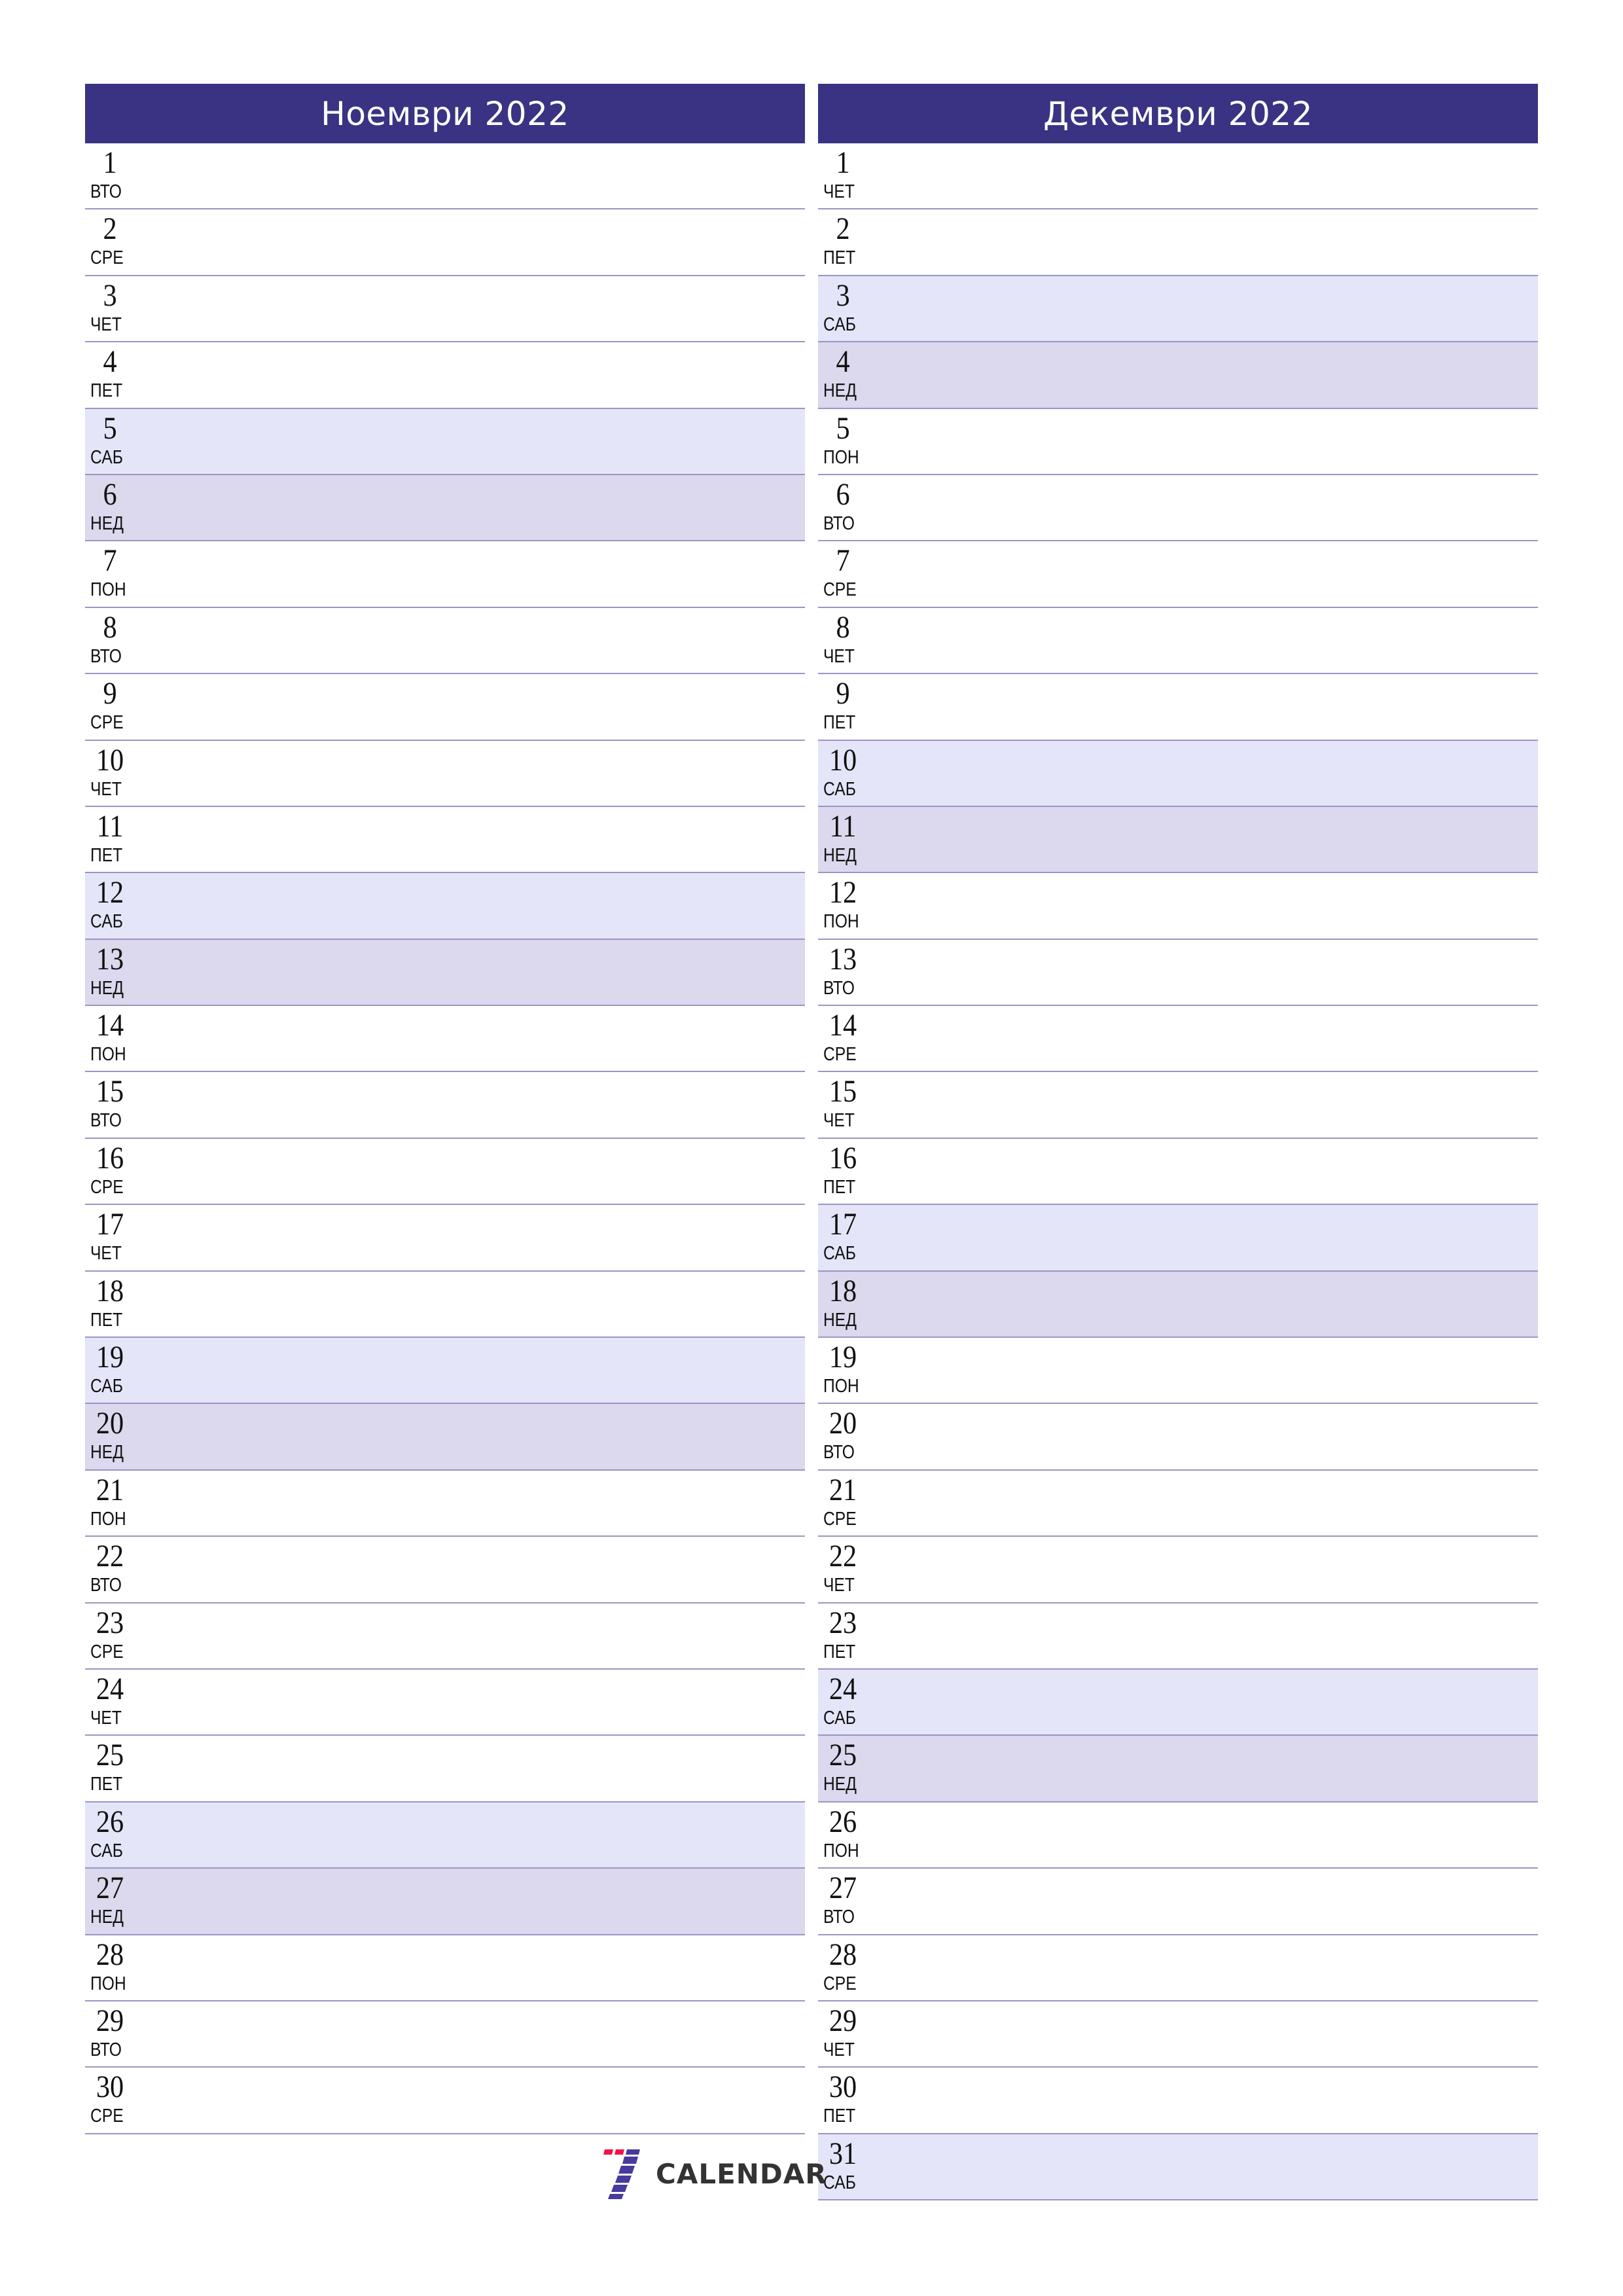 This screenshot has height=2296, width=1623. Describe the element at coordinates (1178, 1769) in the screenshot. I see `day-row: 25 НЕД` at that location.